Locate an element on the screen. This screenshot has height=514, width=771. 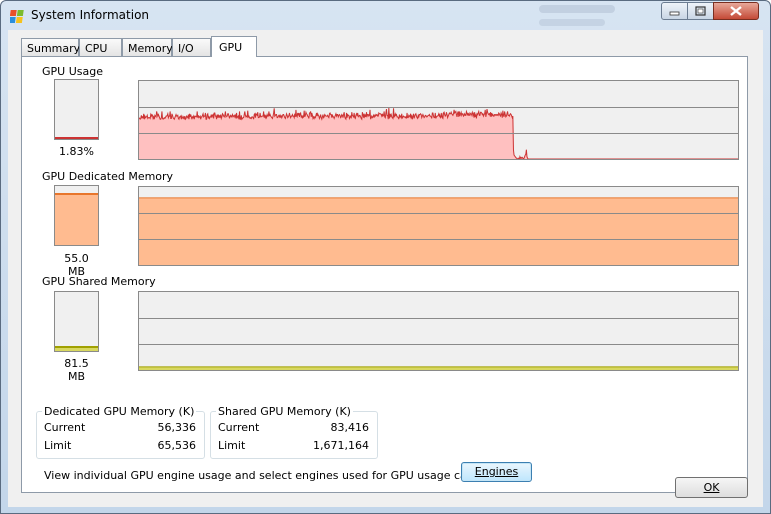
close-button is located at coordinates (736, 11).